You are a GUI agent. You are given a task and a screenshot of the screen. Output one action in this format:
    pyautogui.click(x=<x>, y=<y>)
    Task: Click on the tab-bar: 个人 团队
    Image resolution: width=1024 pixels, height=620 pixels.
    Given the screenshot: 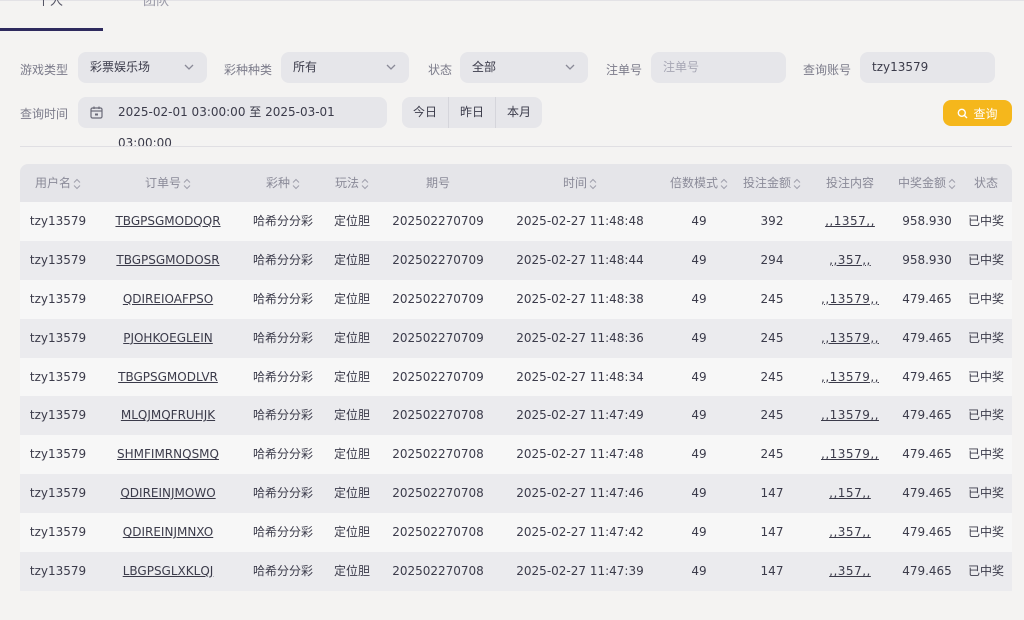 What is the action you would take?
    pyautogui.click(x=512, y=16)
    